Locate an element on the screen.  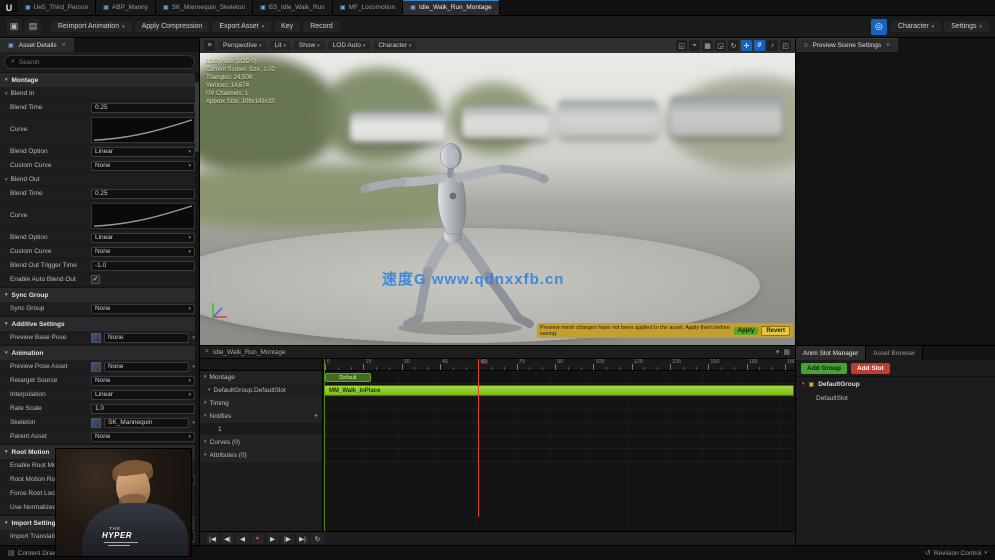
preview-profile-icon: ◎ is located at coordinates (878, 26).